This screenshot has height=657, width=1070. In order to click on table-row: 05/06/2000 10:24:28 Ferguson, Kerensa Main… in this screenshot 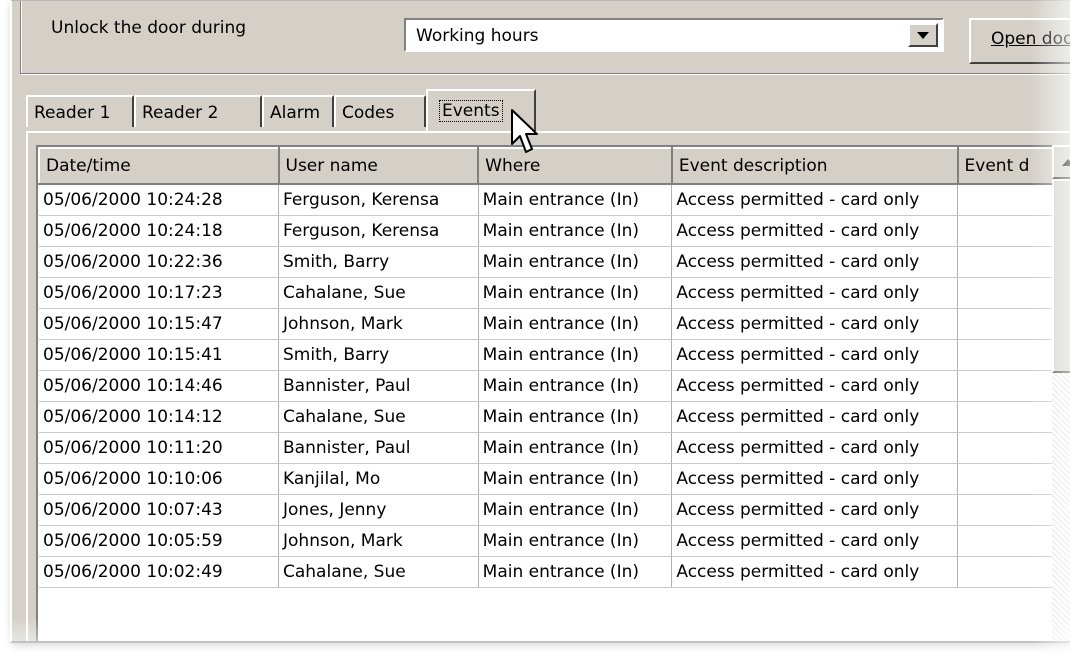, I will do `click(554, 200)`.